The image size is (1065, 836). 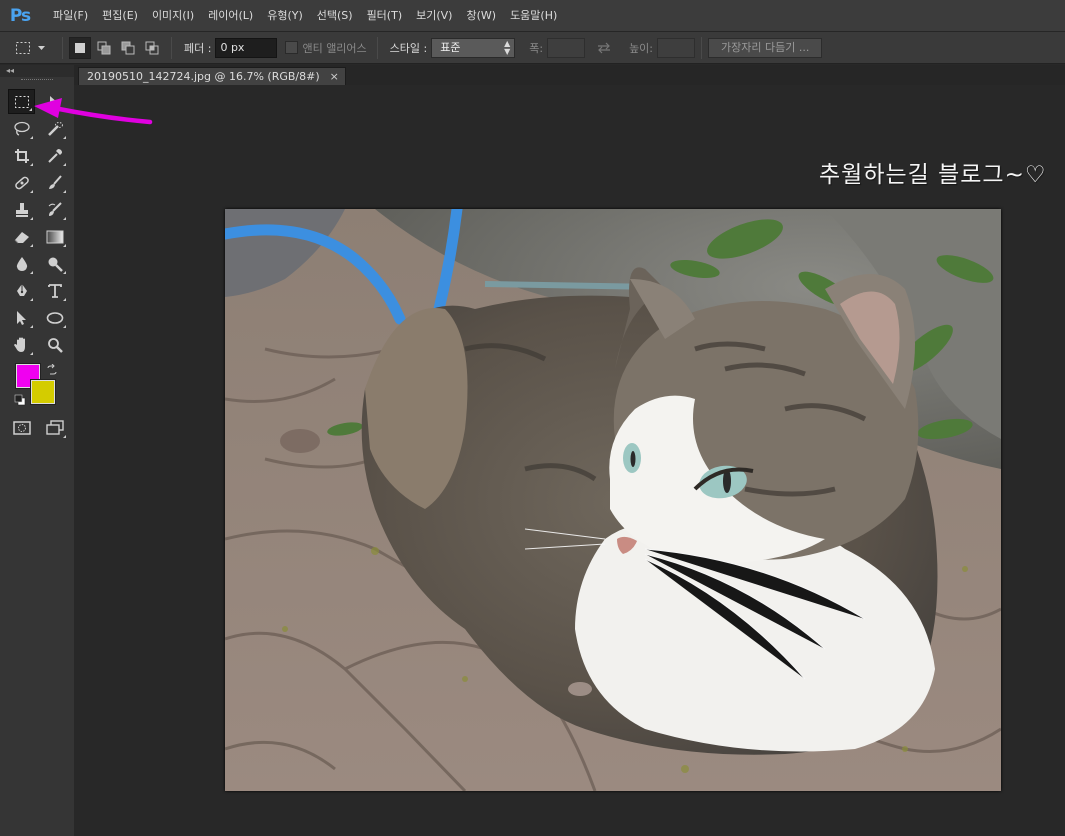 I want to click on hand-icon, so click(x=19, y=344).